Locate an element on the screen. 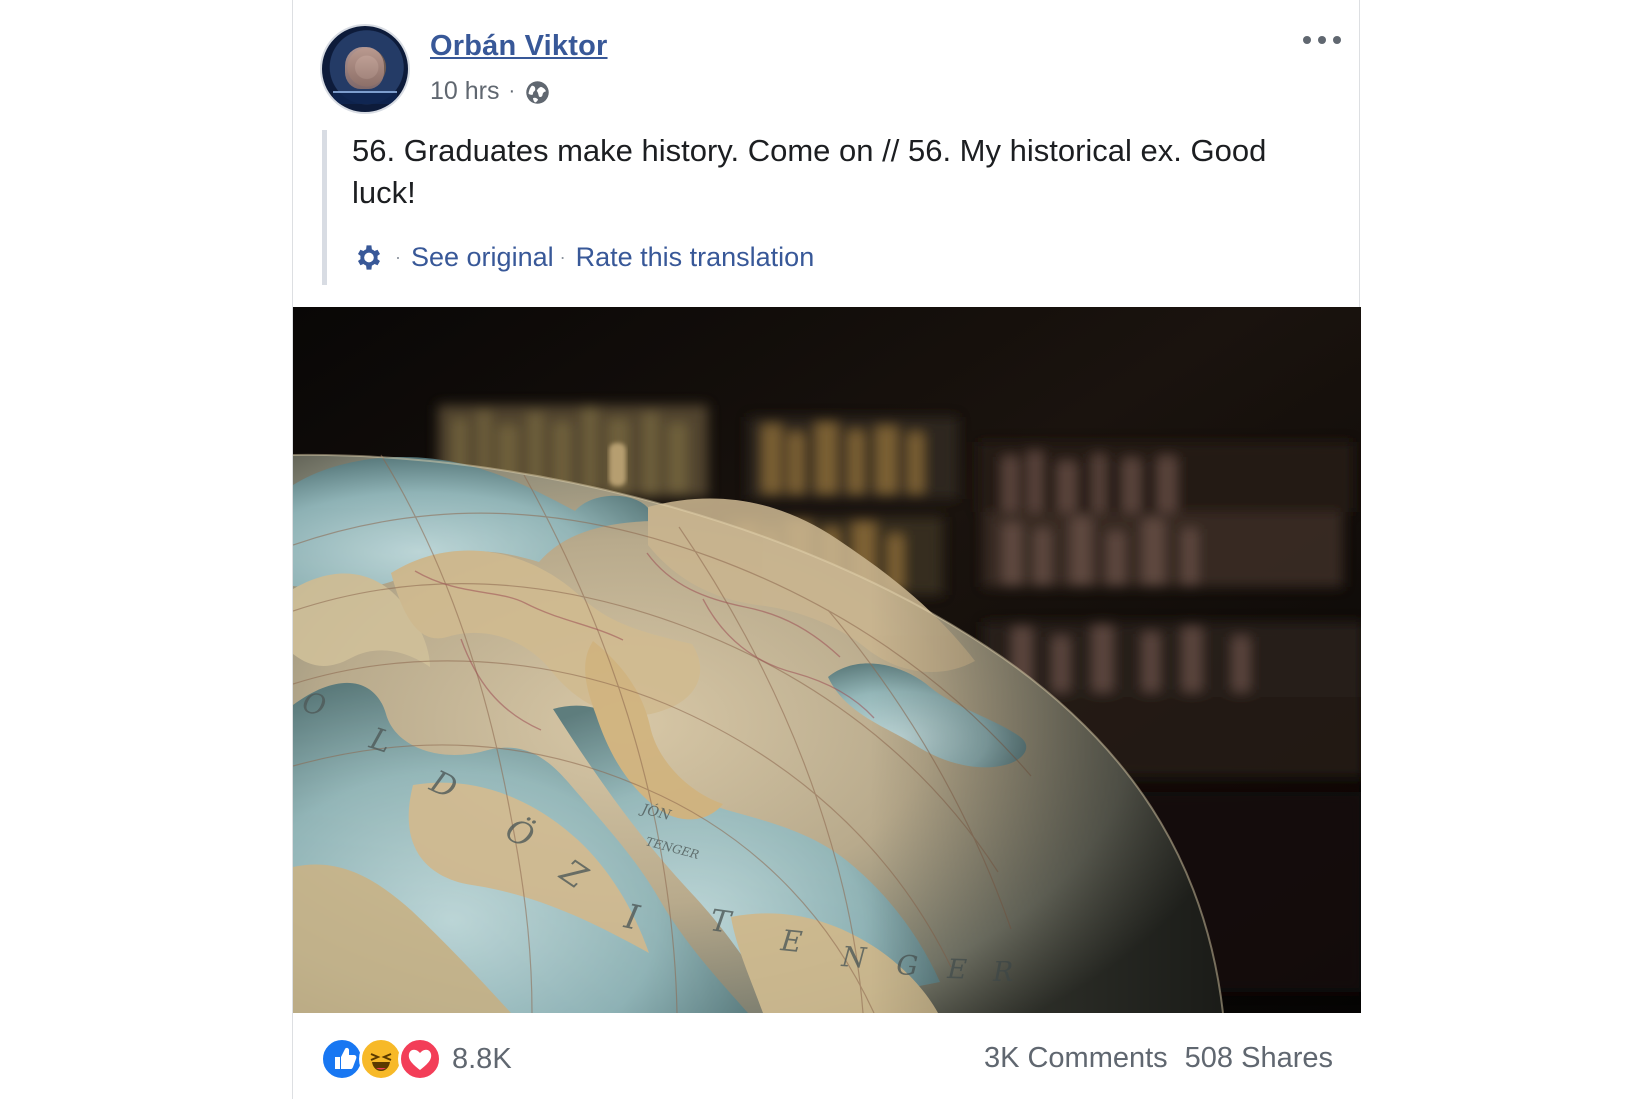  post-meta: 10 hrs · is located at coordinates (490, 91).